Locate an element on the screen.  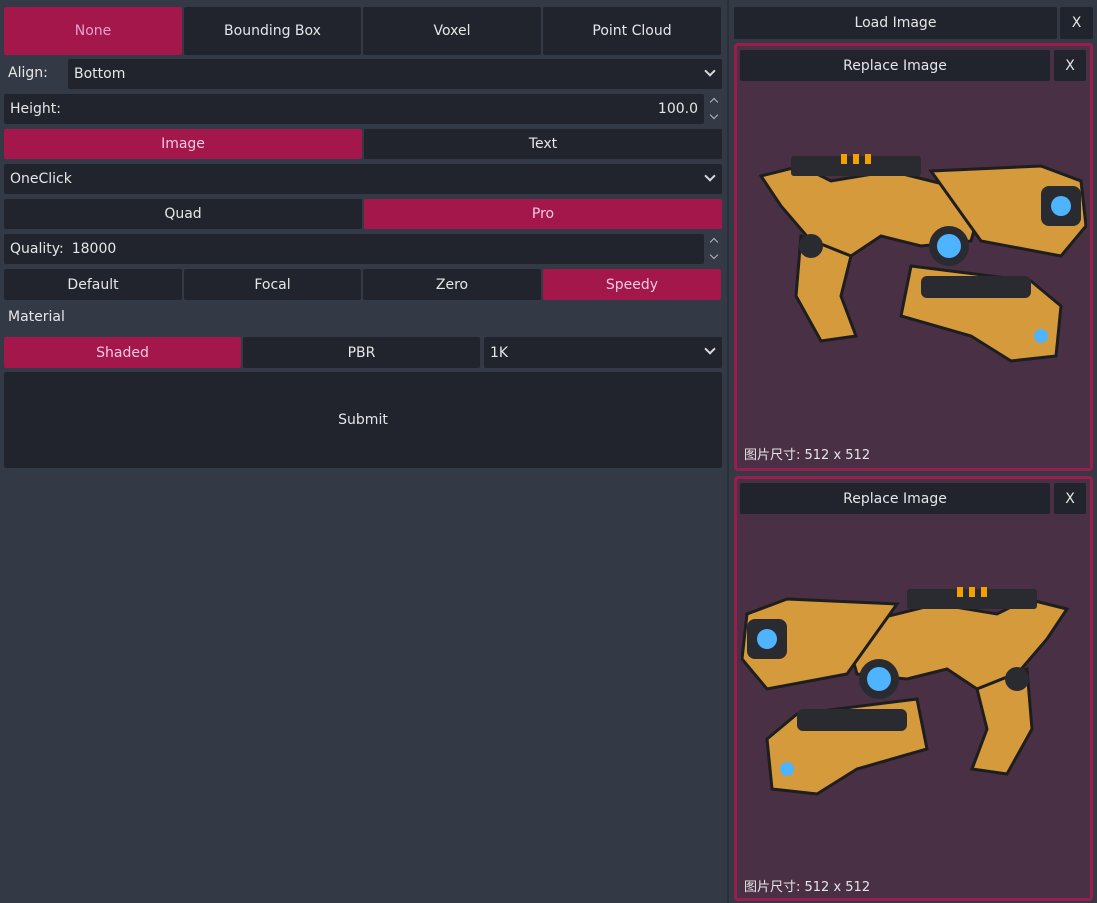
quality-value: 18000 is located at coordinates (94, 249).